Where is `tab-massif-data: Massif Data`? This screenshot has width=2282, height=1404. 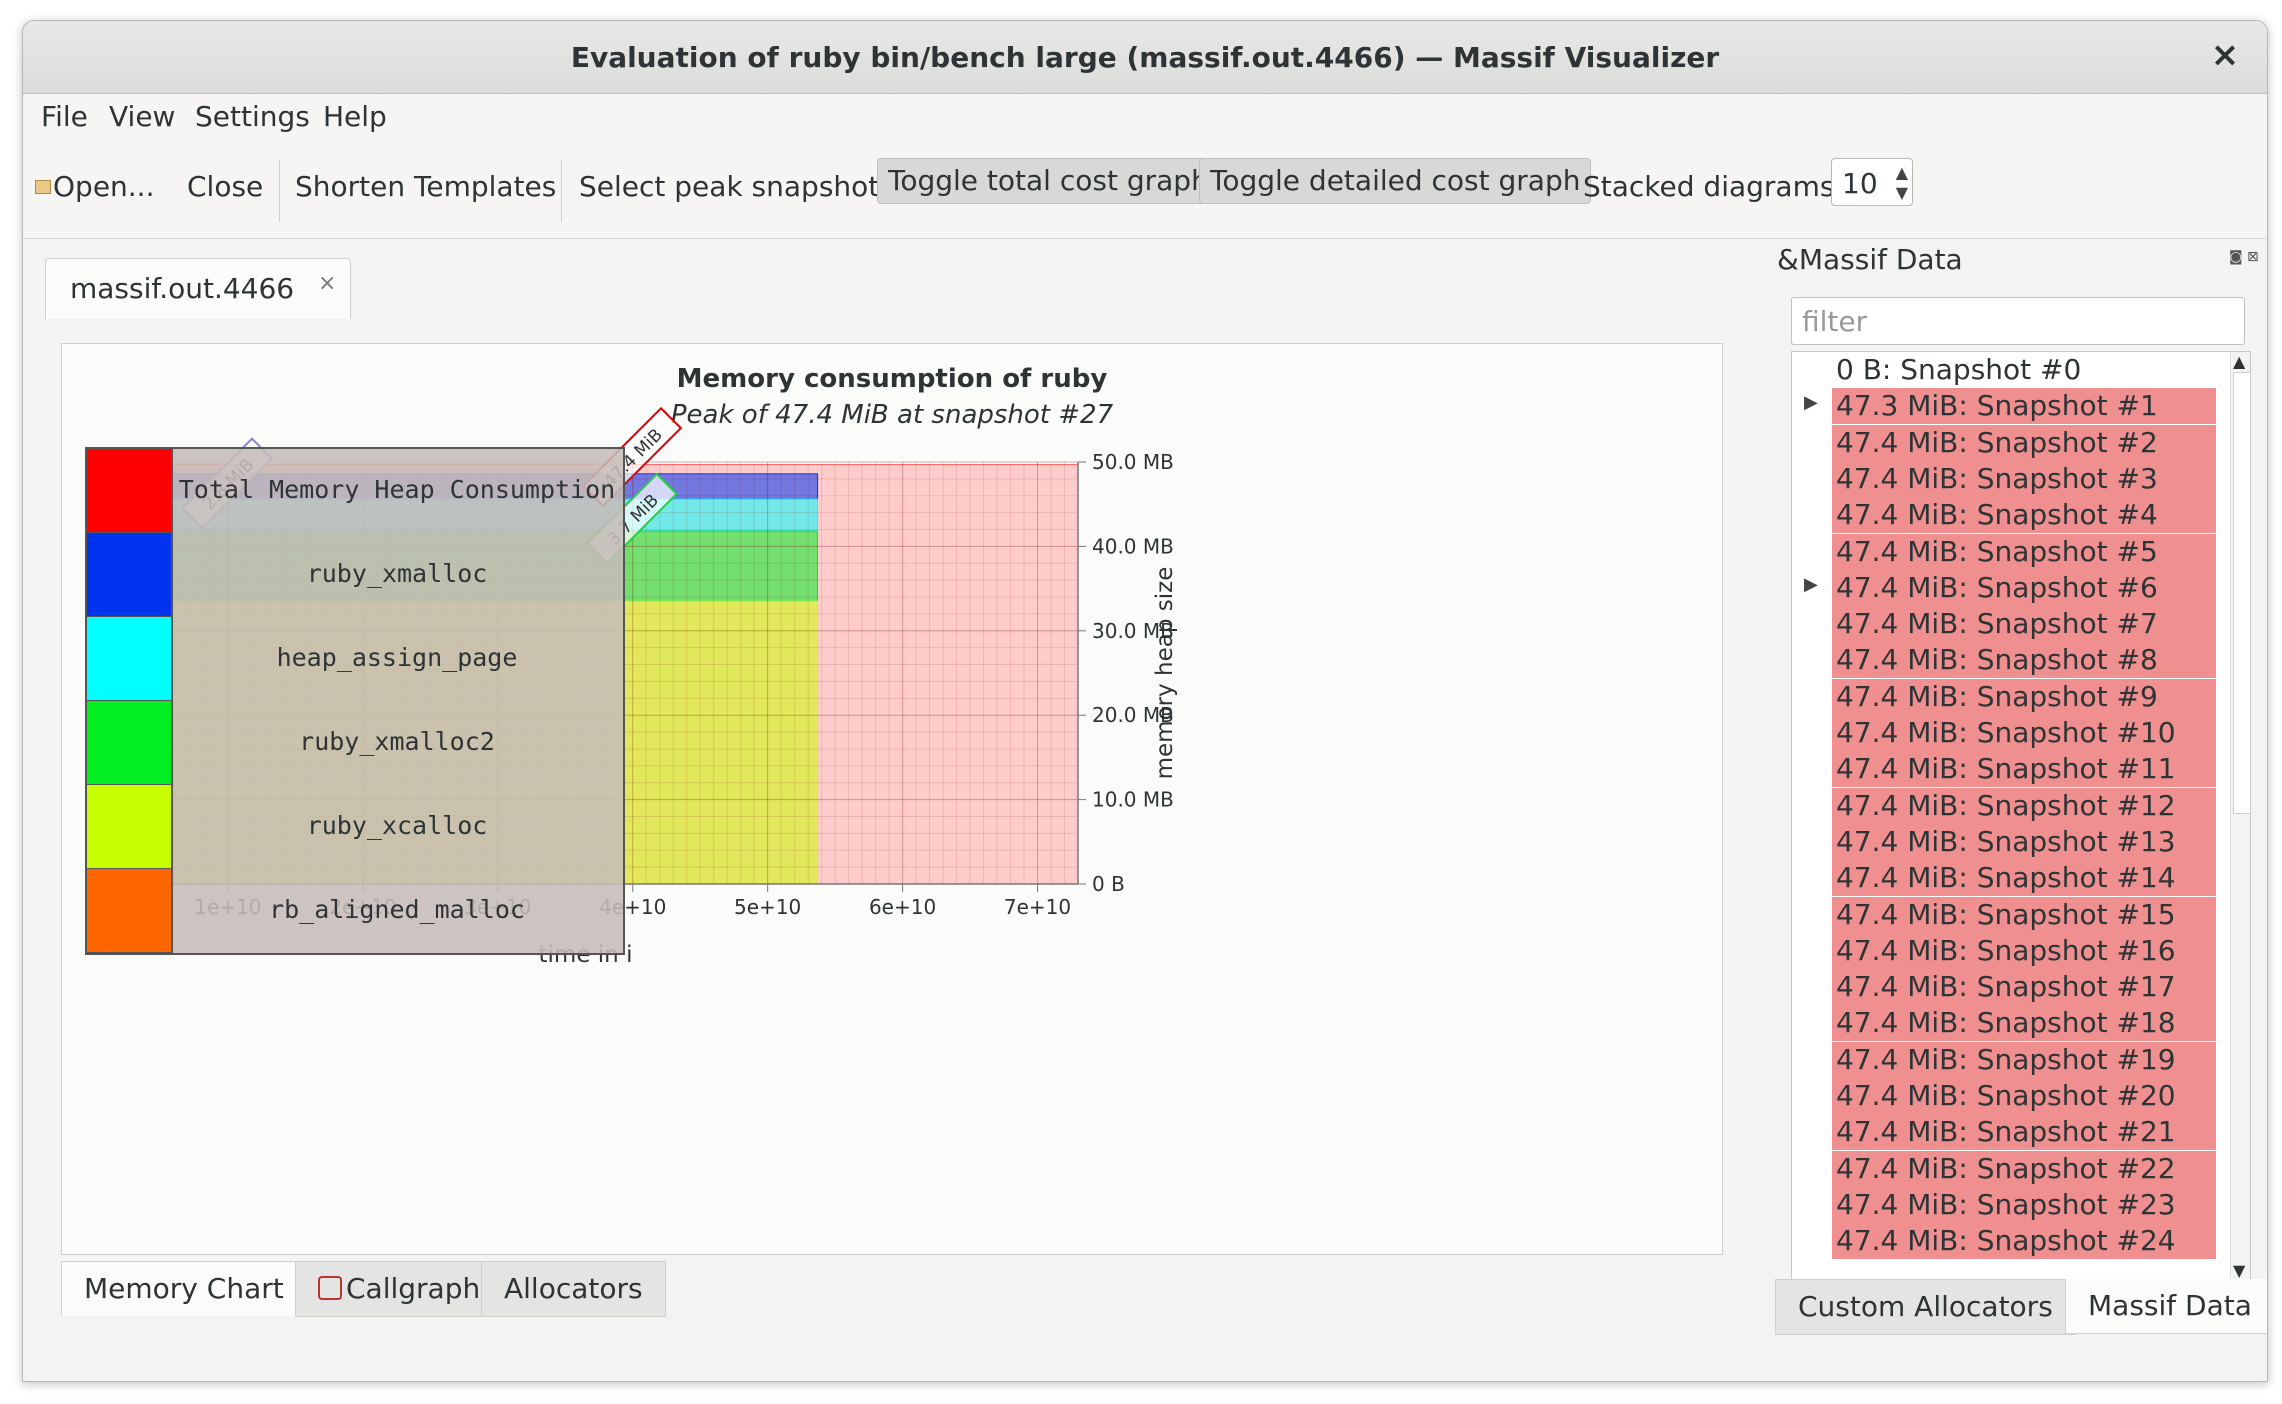
tab-massif-data: Massif Data is located at coordinates (2166, 1306).